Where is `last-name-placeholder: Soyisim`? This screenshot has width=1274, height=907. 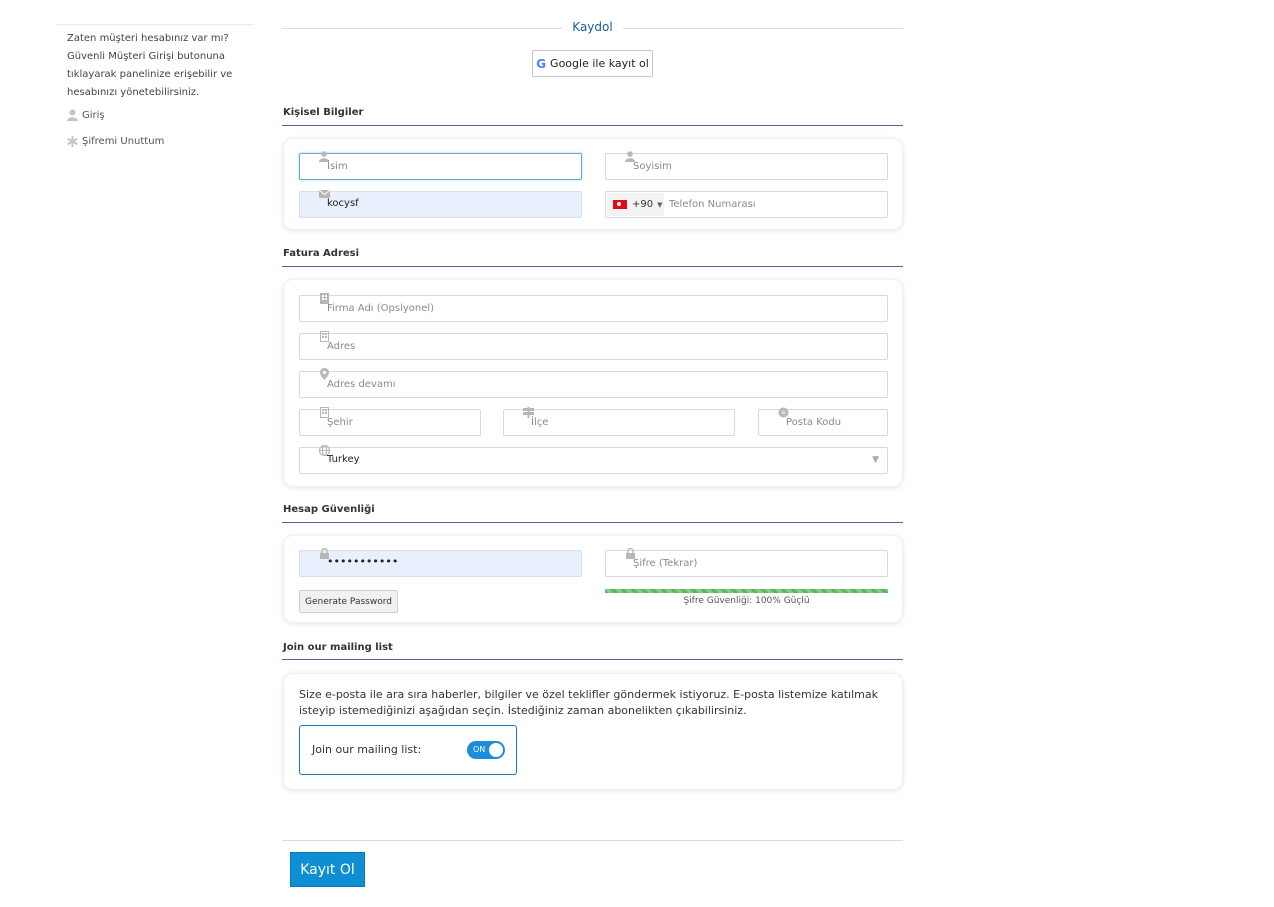
last-name-placeholder: Soyisim is located at coordinates (652, 166).